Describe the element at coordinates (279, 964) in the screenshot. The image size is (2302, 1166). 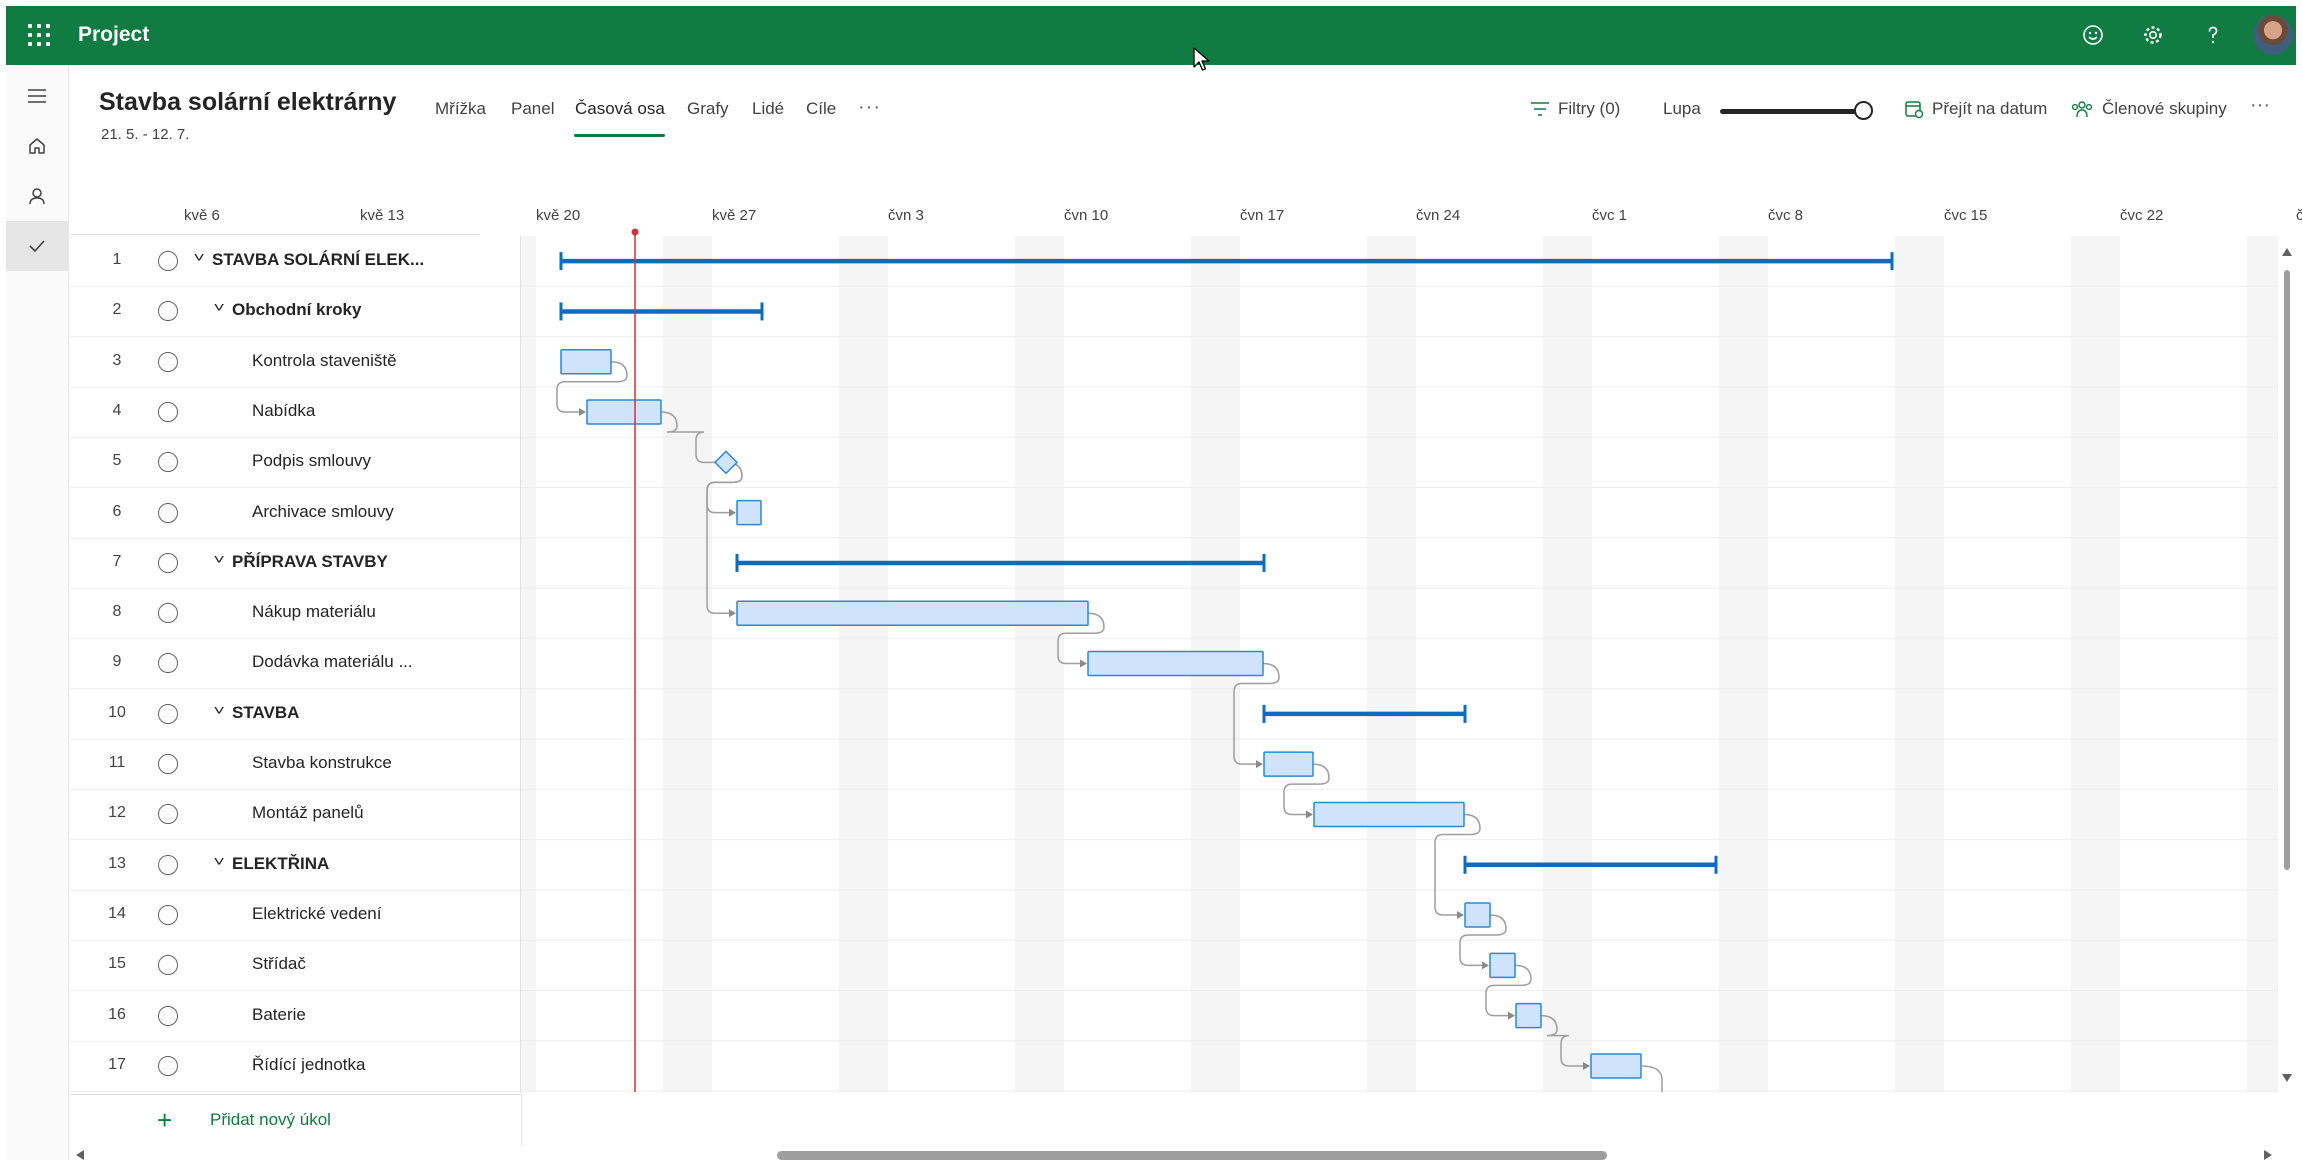
I see `task-name: Střídač` at that location.